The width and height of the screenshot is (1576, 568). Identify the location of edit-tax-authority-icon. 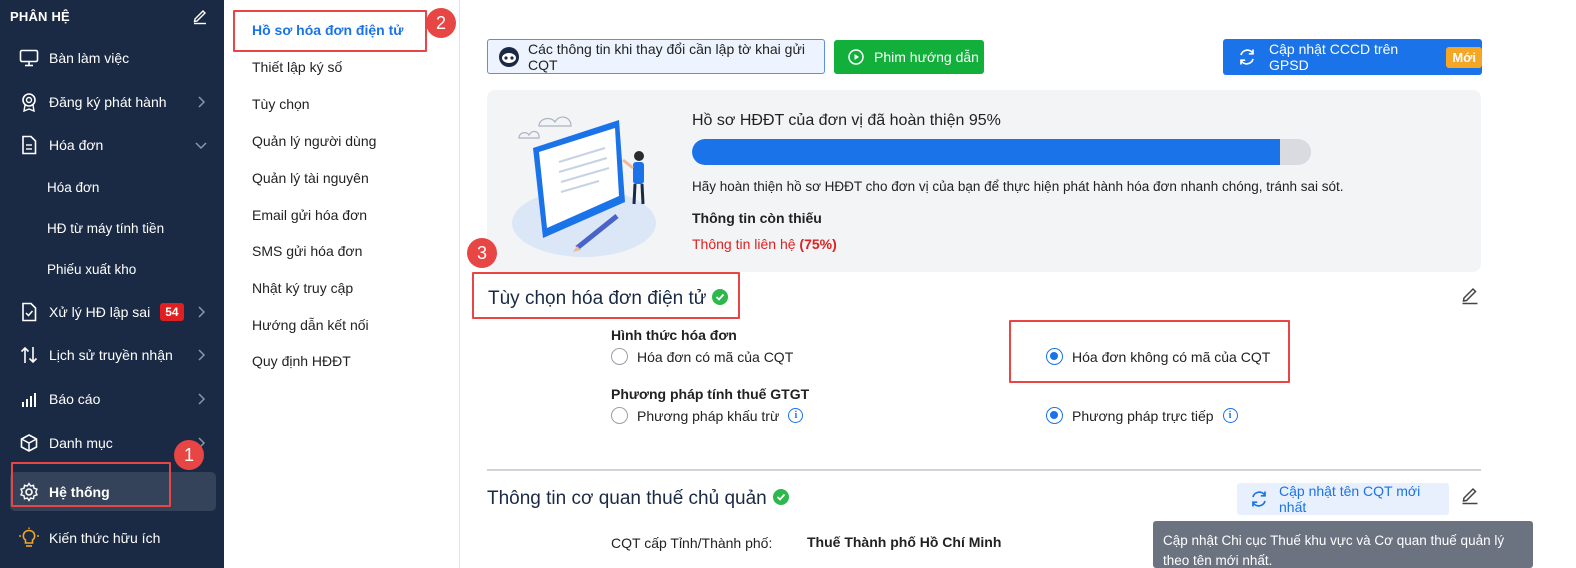
(1470, 495).